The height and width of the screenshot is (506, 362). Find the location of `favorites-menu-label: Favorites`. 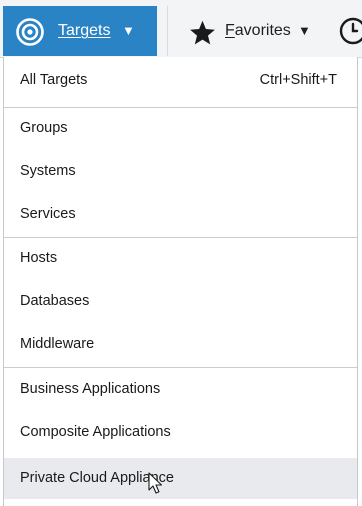

favorites-menu-label: Favorites is located at coordinates (258, 31).